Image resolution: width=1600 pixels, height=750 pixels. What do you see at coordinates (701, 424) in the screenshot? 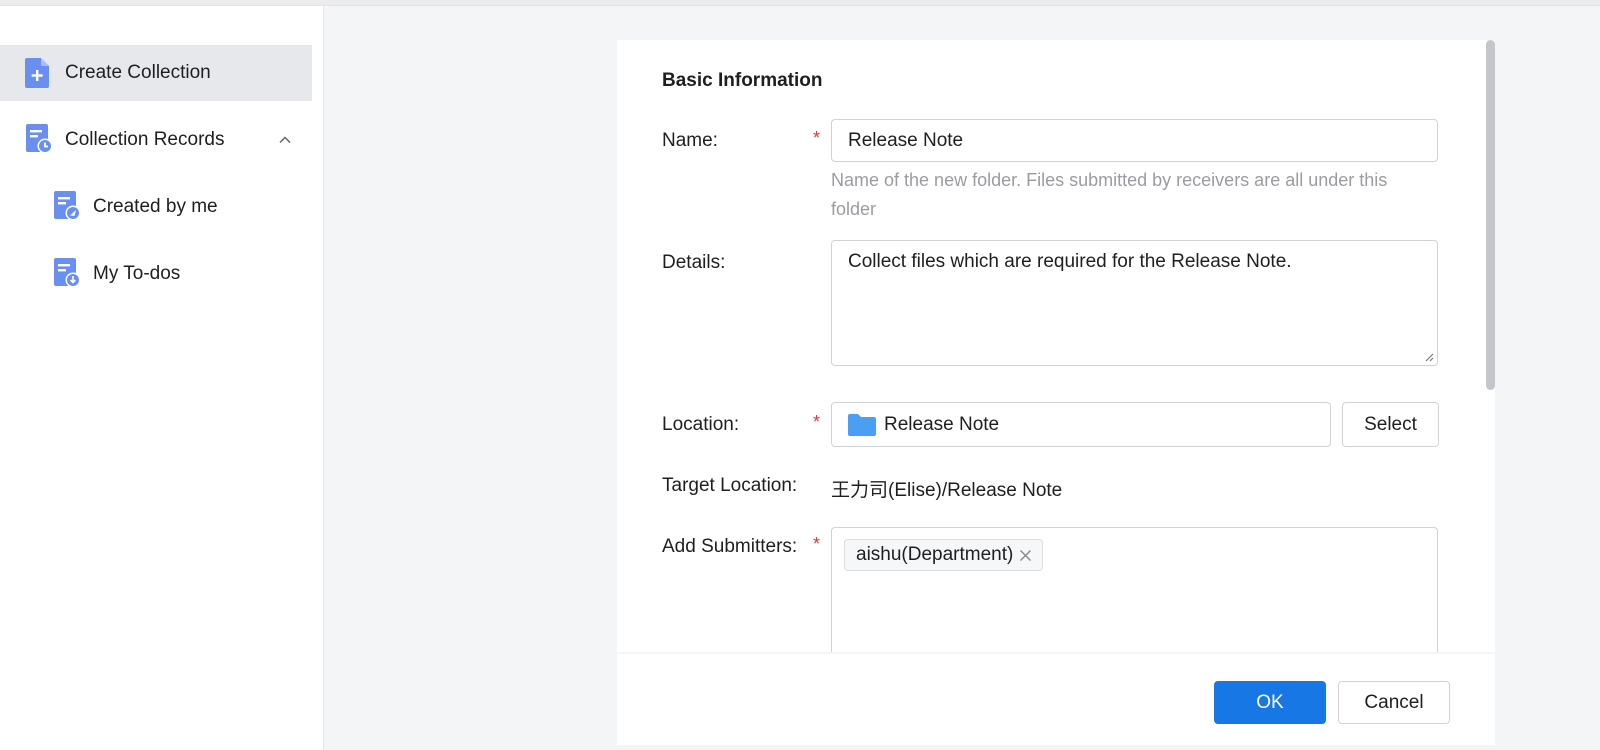
I see `location-label: Location:` at bounding box center [701, 424].